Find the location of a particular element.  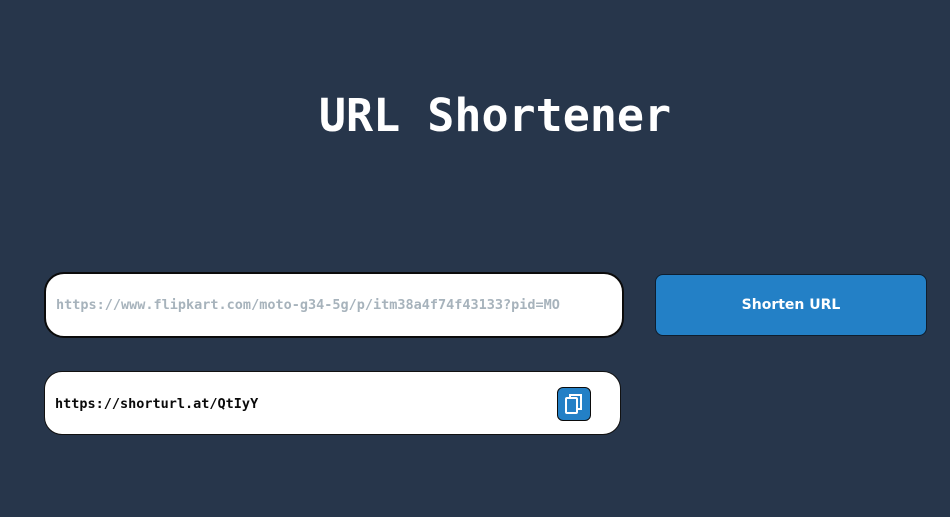

shorten-url-button: Shorten URL is located at coordinates (791, 305).